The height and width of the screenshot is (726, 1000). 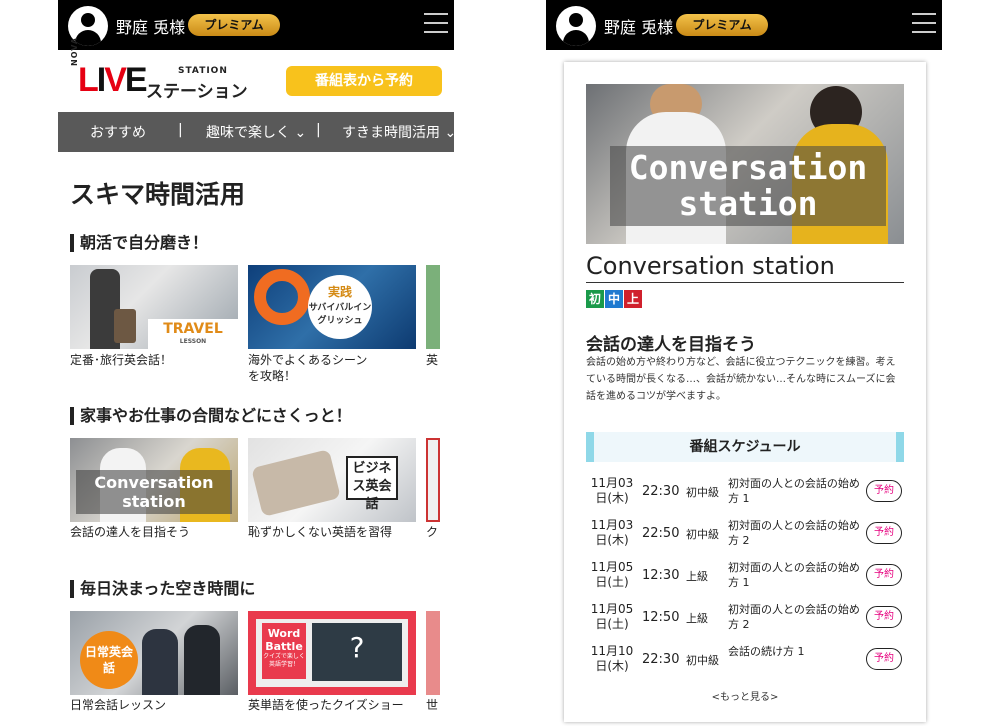 I want to click on schedule-title: 会話の続け方 1, so click(x=766, y=651).